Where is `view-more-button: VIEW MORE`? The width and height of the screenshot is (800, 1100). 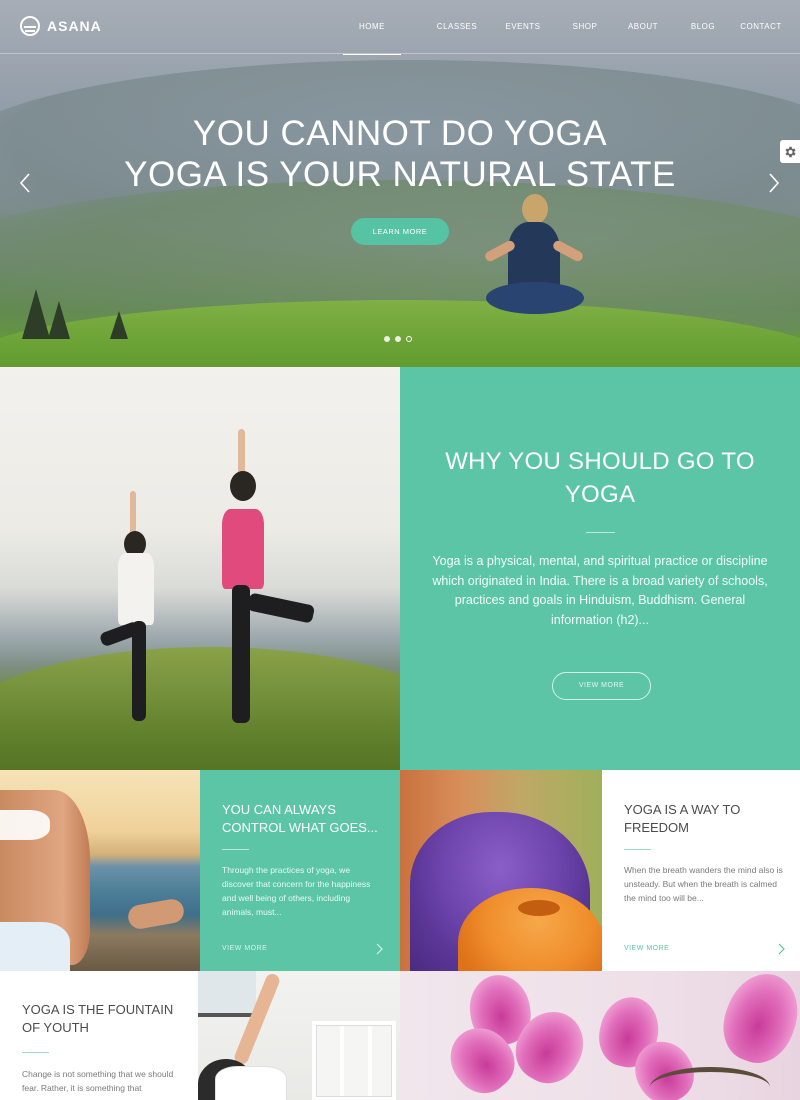
view-more-button: VIEW MORE is located at coordinates (601, 686).